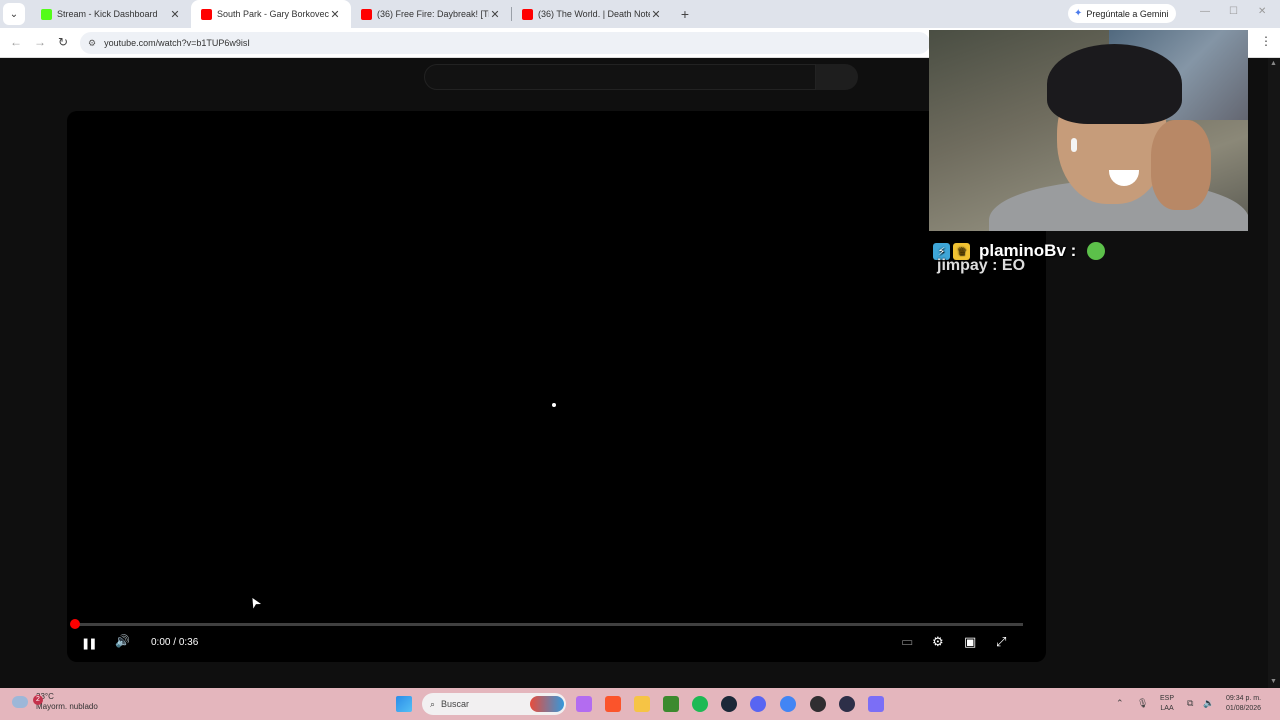 This screenshot has height=720, width=1280. I want to click on kick-favicon-icon, so click(46, 14).